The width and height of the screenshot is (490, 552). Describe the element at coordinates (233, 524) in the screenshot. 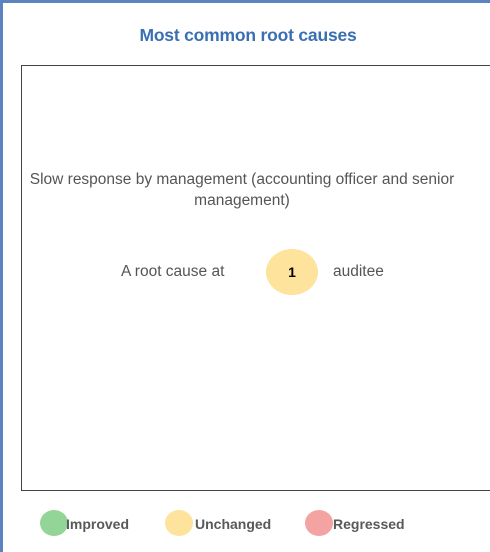

I see `legend-label-unchanged: Unchanged` at that location.